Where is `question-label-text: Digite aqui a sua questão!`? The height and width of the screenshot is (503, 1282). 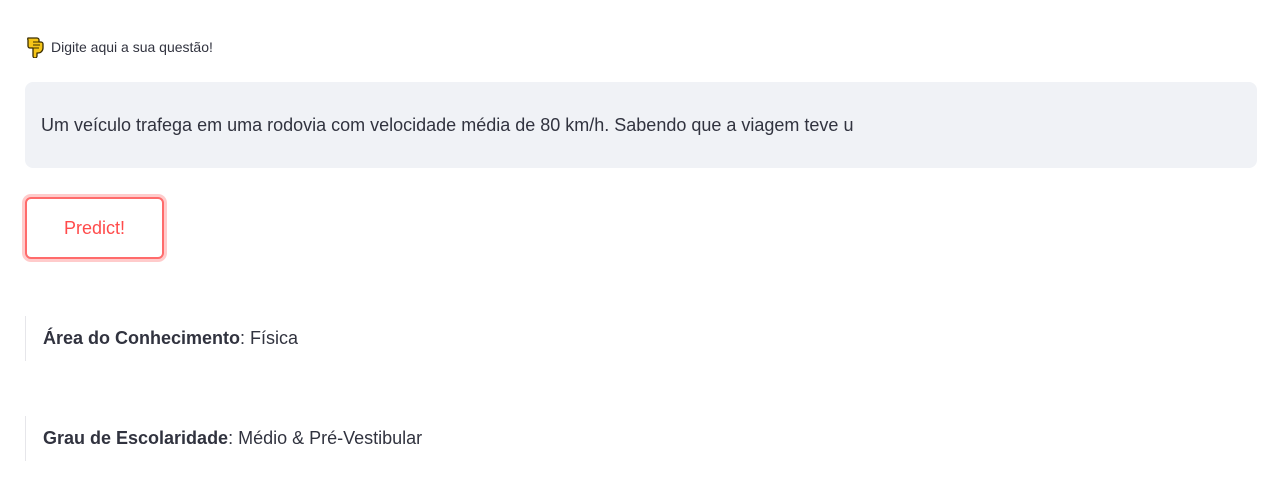
question-label-text: Digite aqui a sua questão! is located at coordinates (132, 47).